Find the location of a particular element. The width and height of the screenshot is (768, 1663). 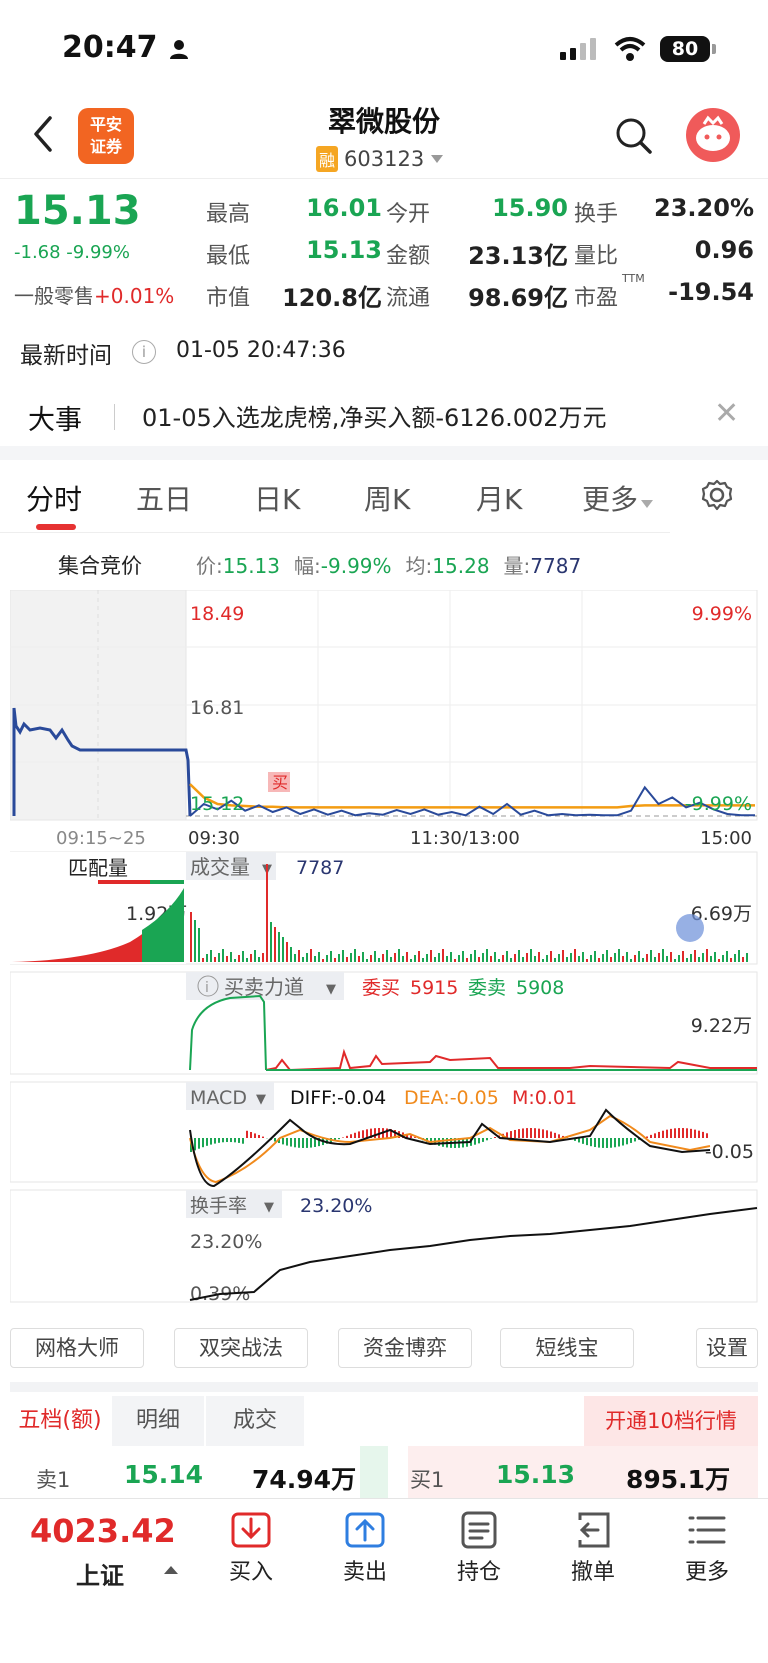

capital-game-button: 资金博弈 is located at coordinates (405, 1348).